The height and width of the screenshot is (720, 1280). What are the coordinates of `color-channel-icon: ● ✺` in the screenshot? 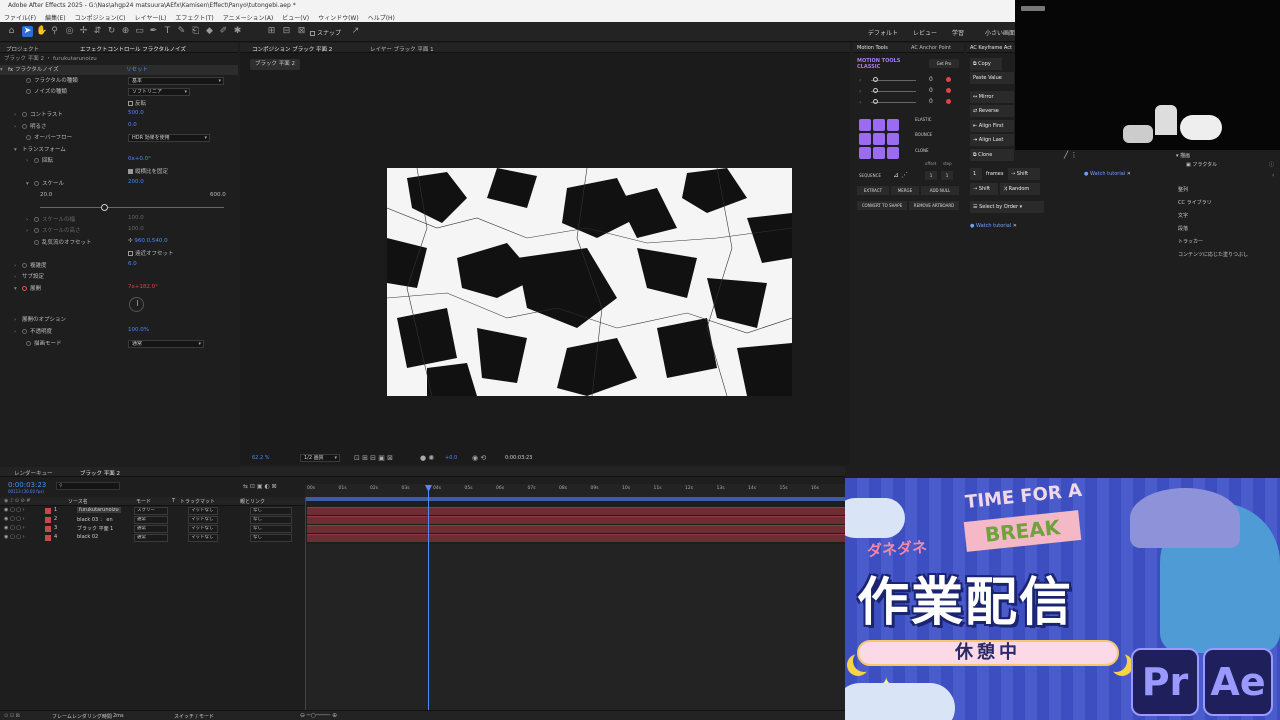 It's located at (427, 458).